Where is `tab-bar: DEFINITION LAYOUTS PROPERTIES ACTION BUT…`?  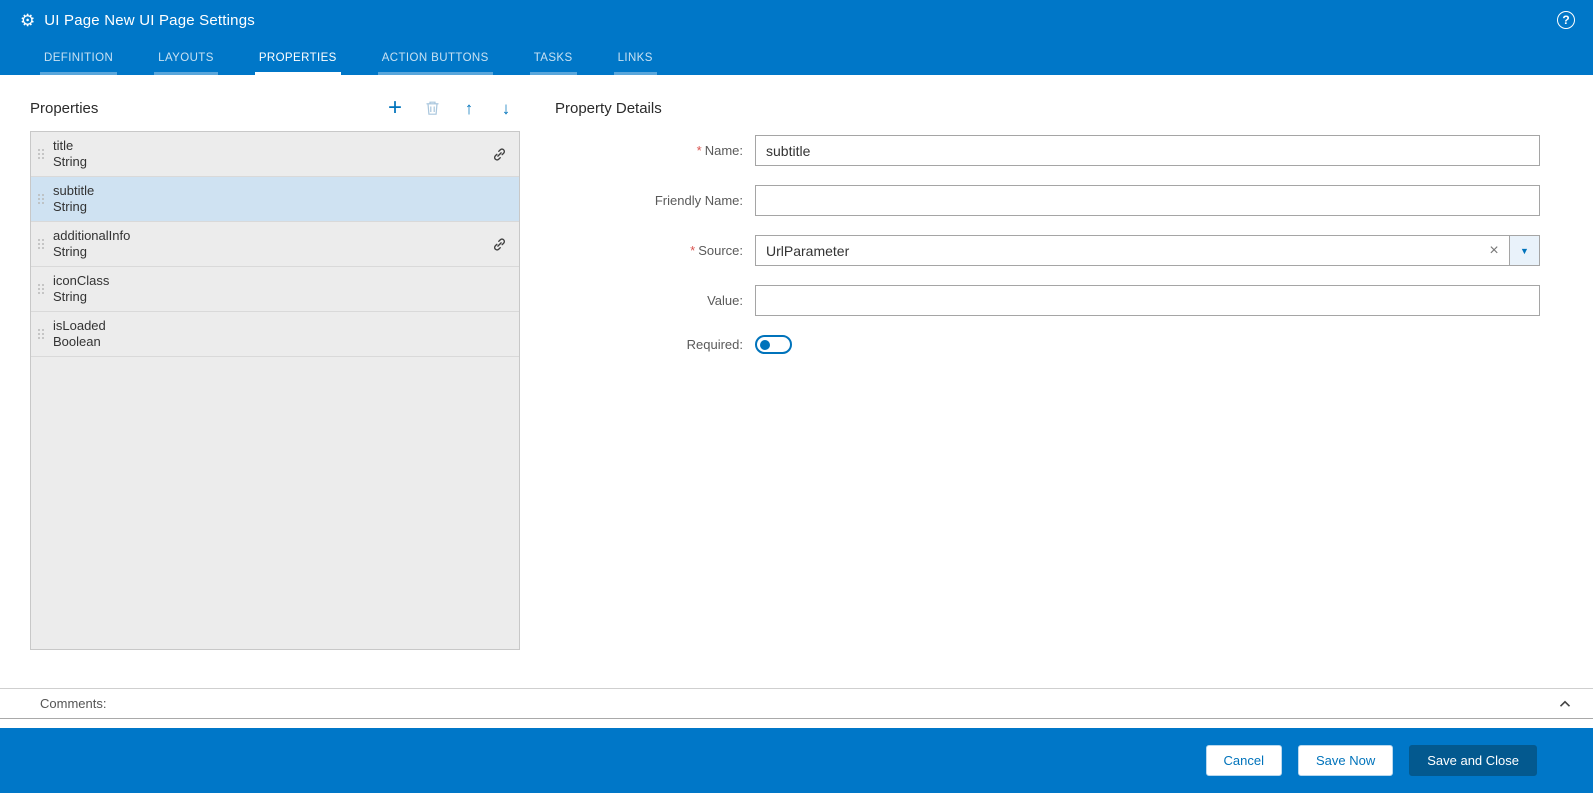 tab-bar: DEFINITION LAYOUTS PROPERTIES ACTION BUT… is located at coordinates (796, 57).